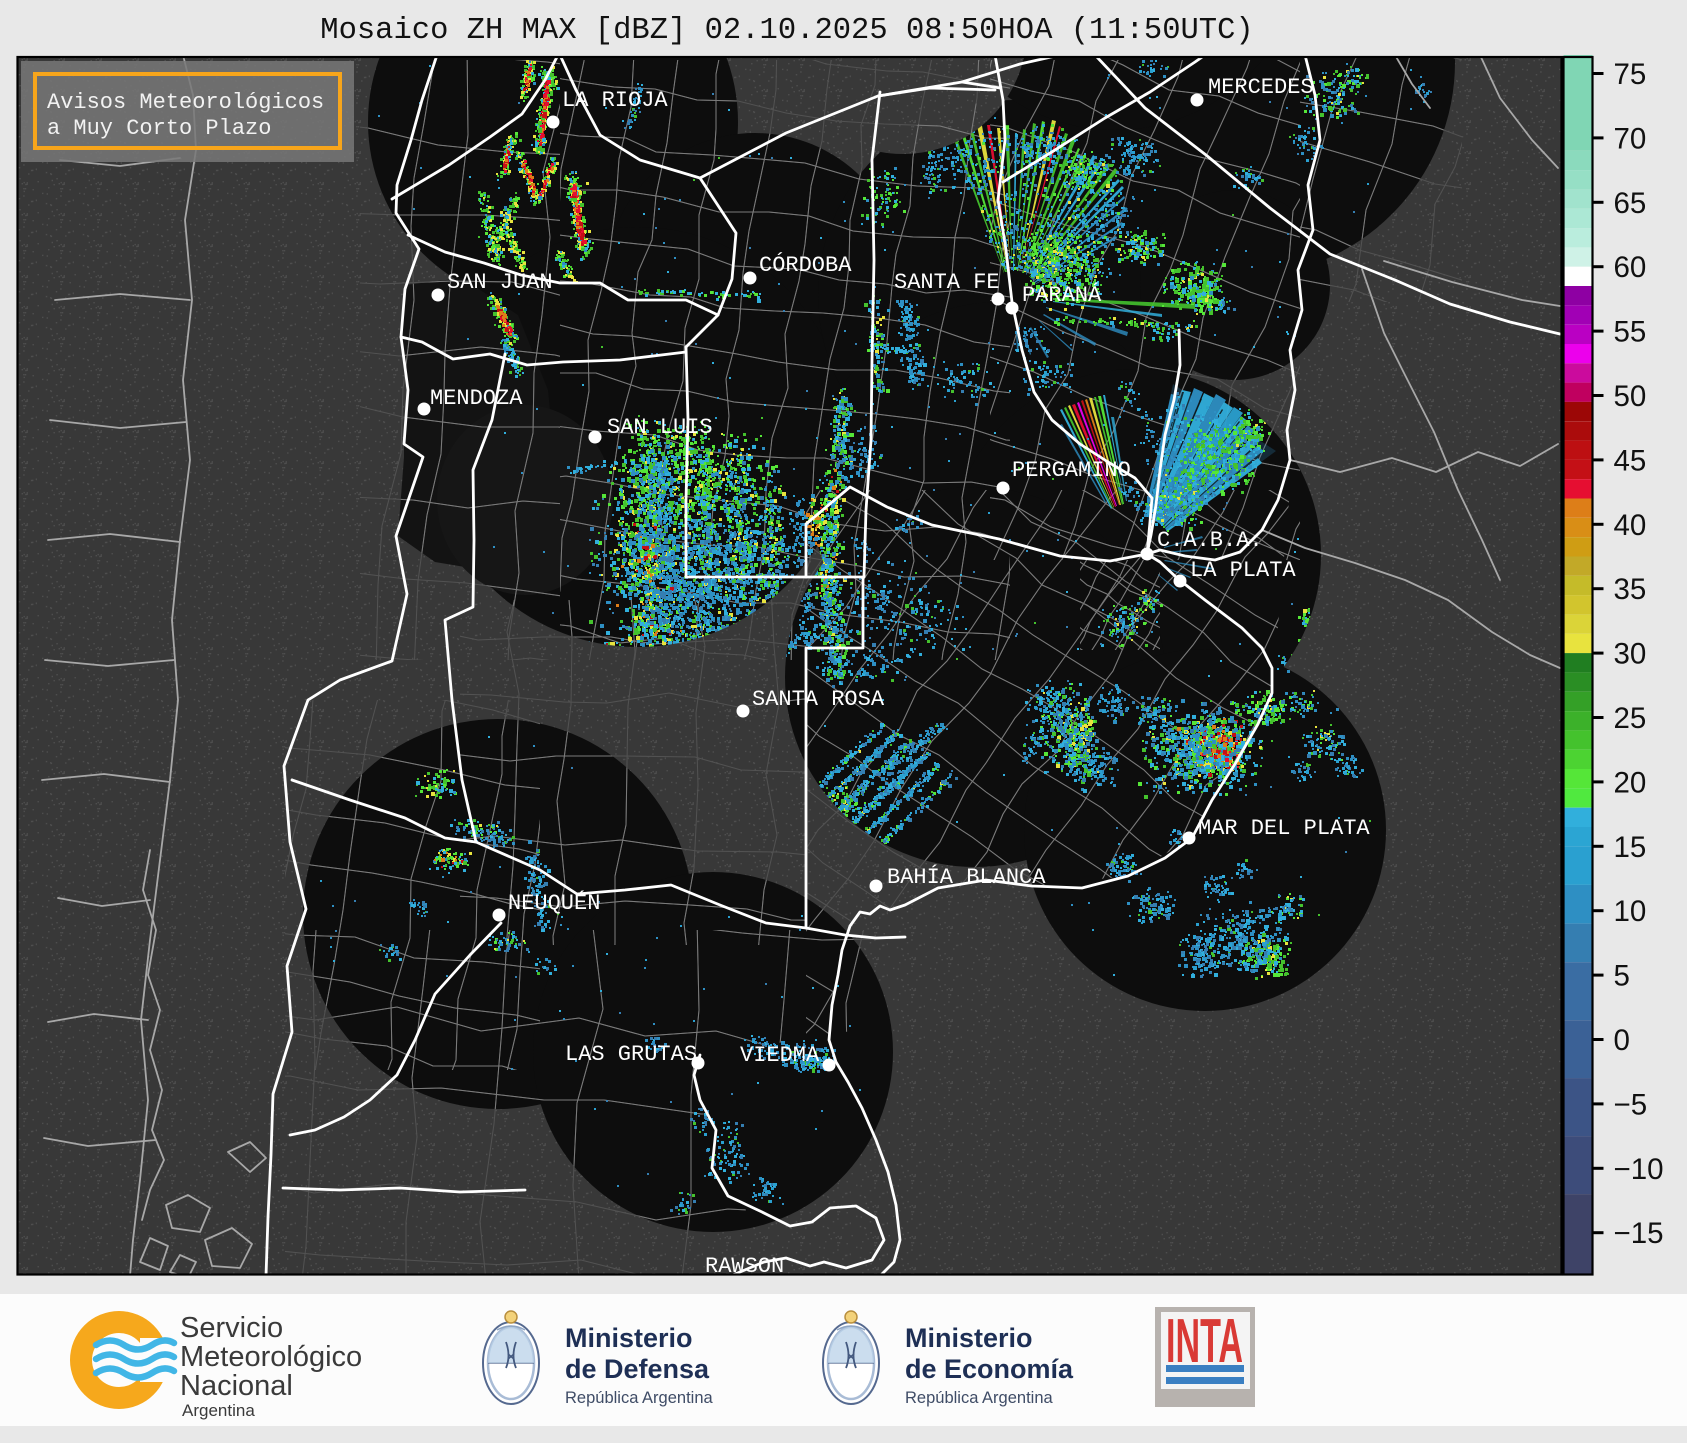 The height and width of the screenshot is (1443, 1687). I want to click on svg-text: −5, so click(1631, 1104).